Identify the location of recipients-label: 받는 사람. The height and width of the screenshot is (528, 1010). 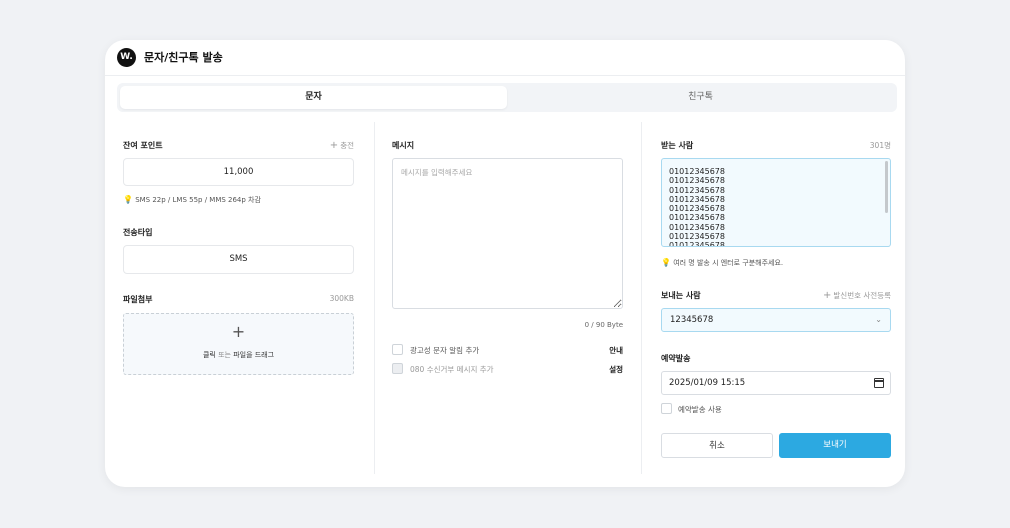
(677, 145).